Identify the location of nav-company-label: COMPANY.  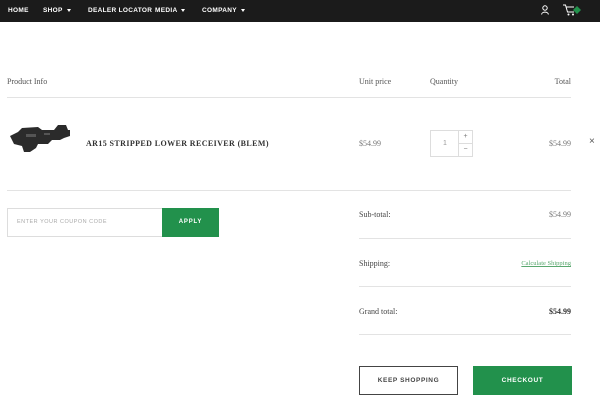
(219, 10).